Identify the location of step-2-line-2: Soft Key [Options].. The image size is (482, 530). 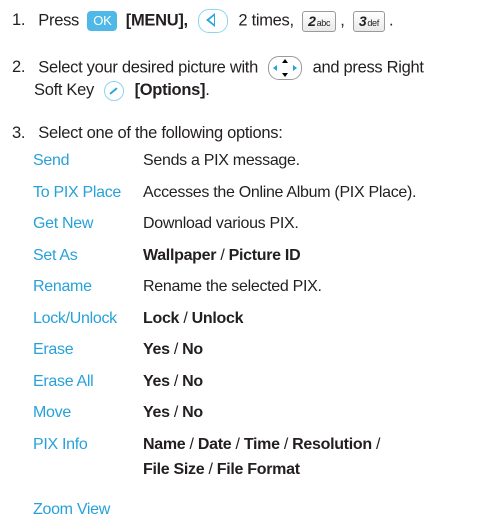
(122, 90).